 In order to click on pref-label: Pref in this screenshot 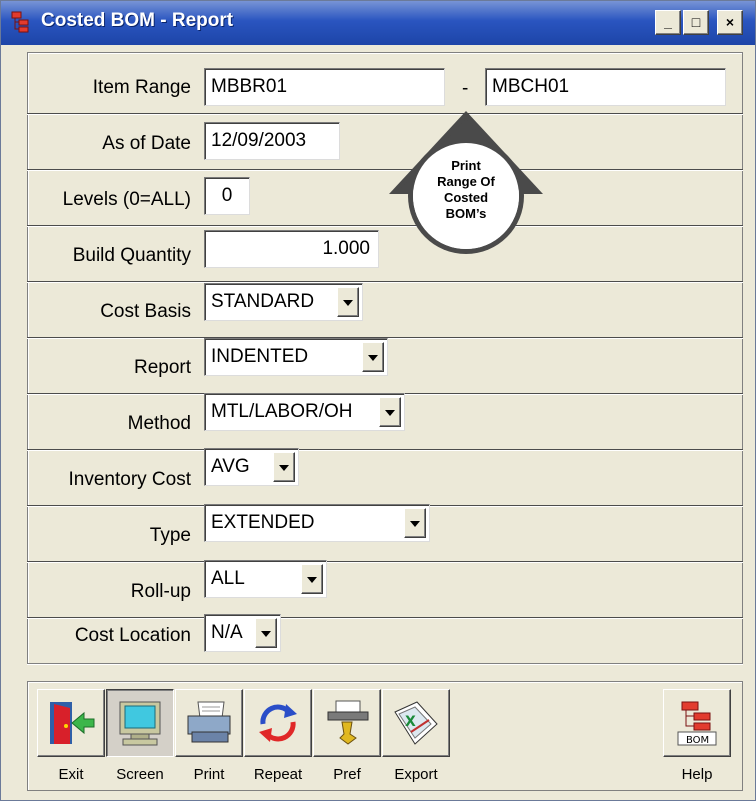, I will do `click(347, 774)`.